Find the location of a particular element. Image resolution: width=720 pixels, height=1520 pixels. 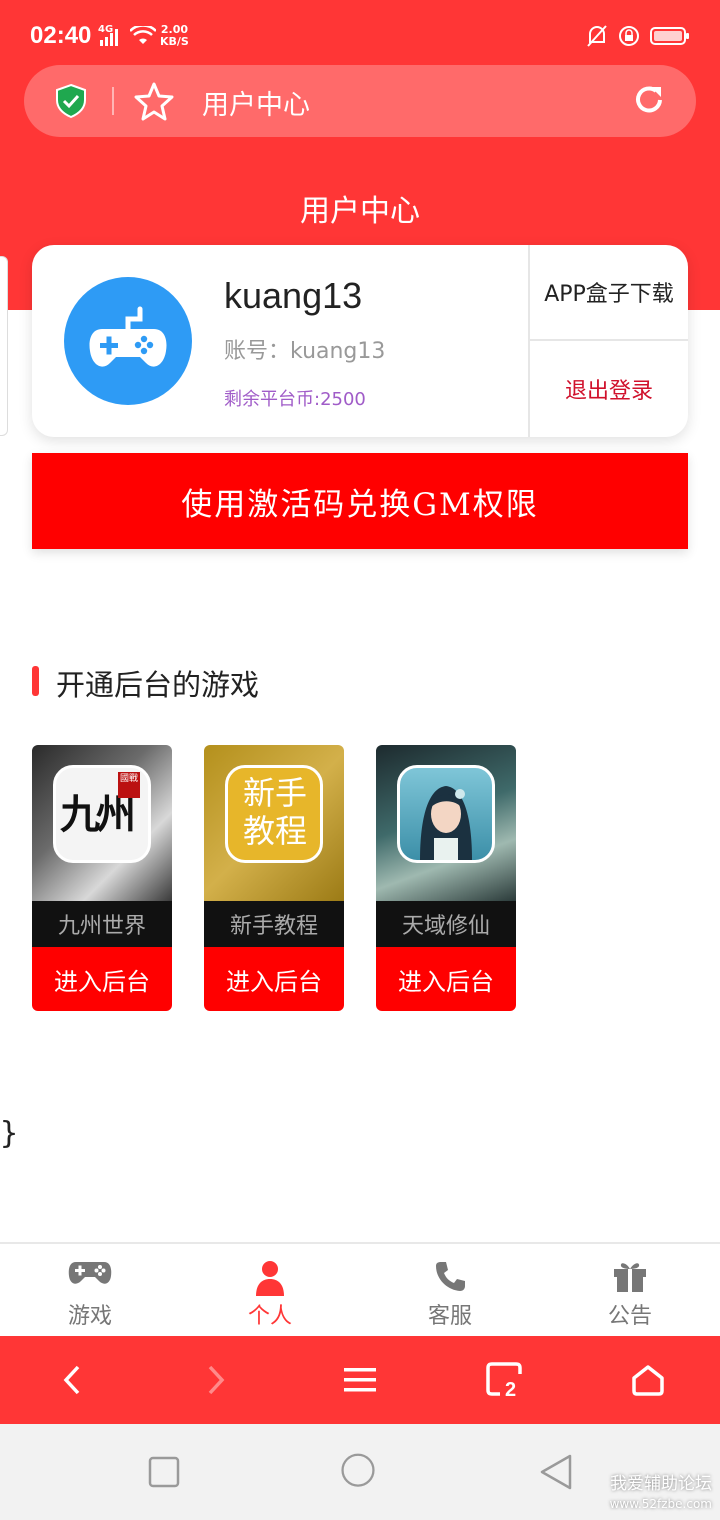

person-icon is located at coordinates (270, 1278).